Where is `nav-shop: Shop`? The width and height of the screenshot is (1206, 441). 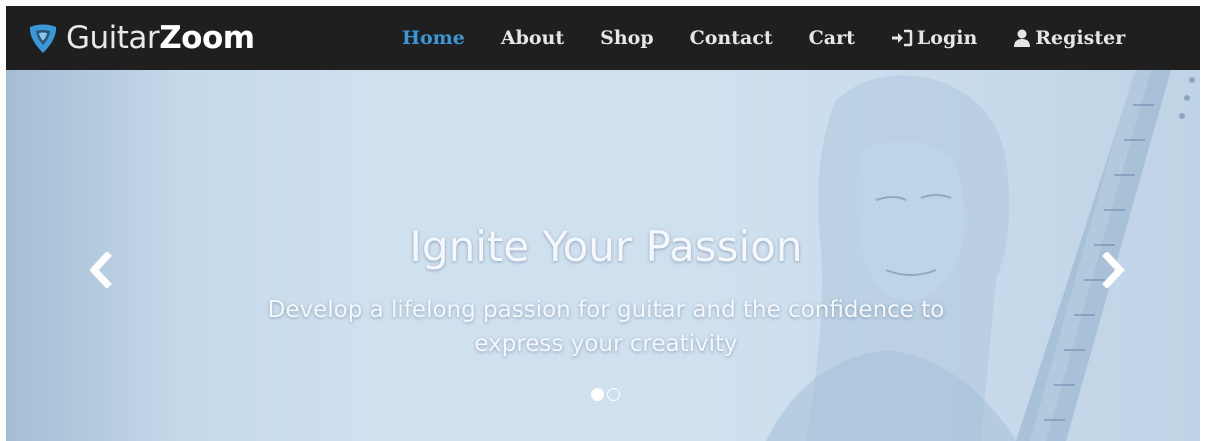 nav-shop: Shop is located at coordinates (627, 38).